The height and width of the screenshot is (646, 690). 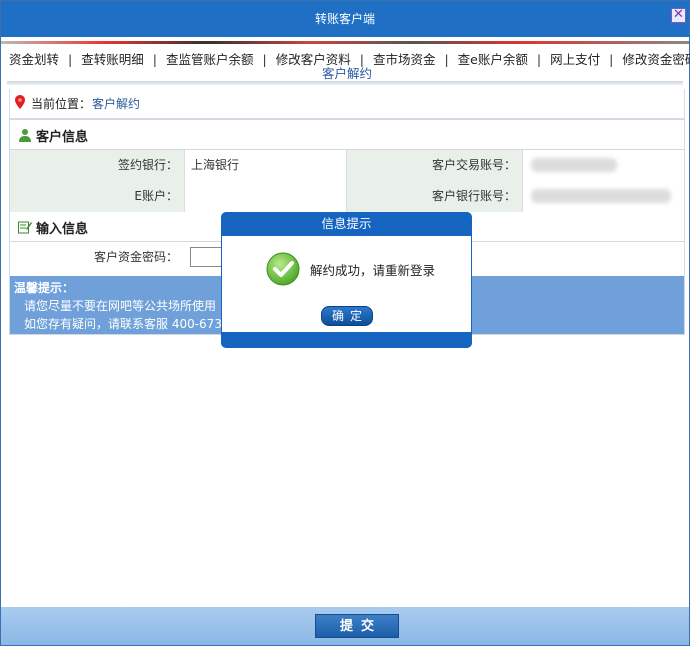 What do you see at coordinates (61, 104) in the screenshot?
I see `breadcrumb-label: 当前位置：` at bounding box center [61, 104].